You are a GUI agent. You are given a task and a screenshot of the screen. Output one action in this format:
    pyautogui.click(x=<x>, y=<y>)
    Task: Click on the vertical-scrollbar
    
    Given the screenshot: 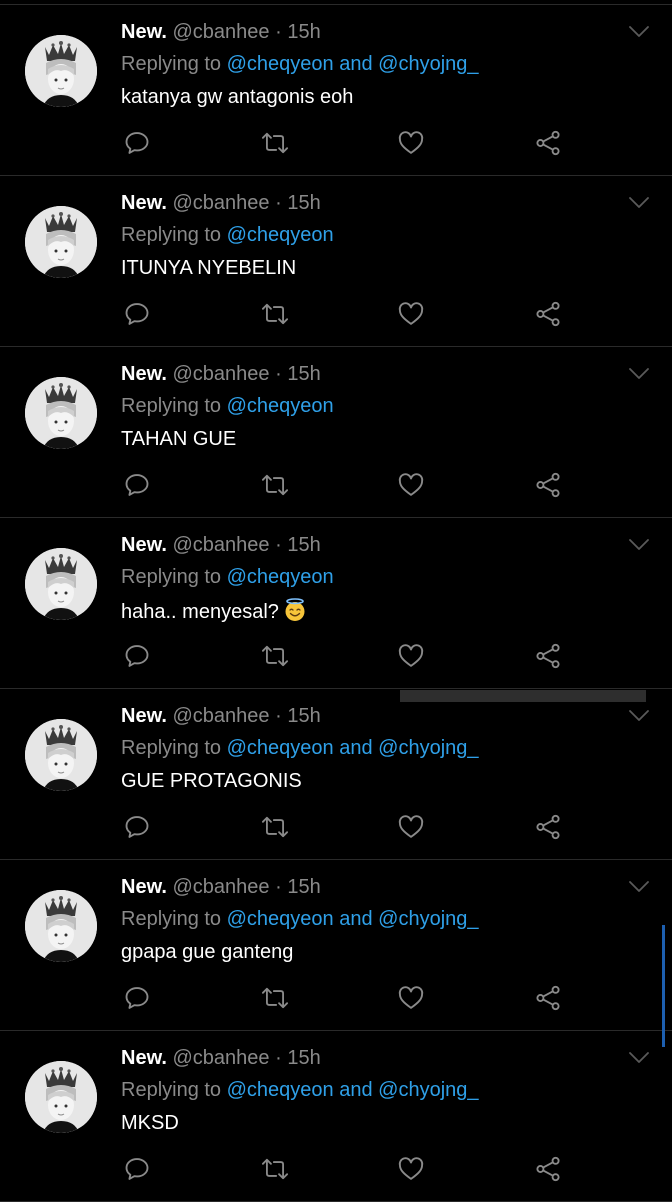 What is the action you would take?
    pyautogui.click(x=663, y=986)
    